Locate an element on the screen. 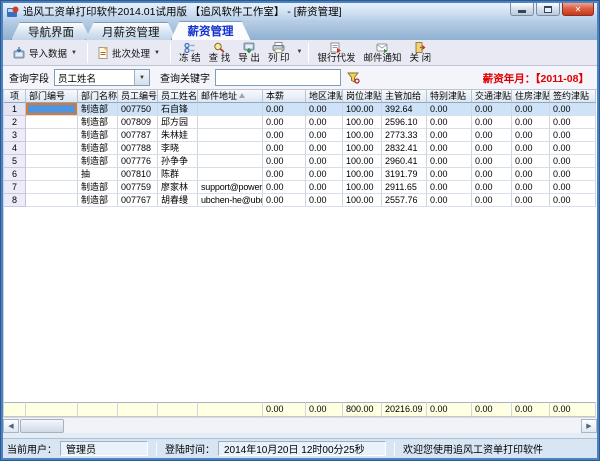  scroll-left-button: ◀ is located at coordinates (11, 425).